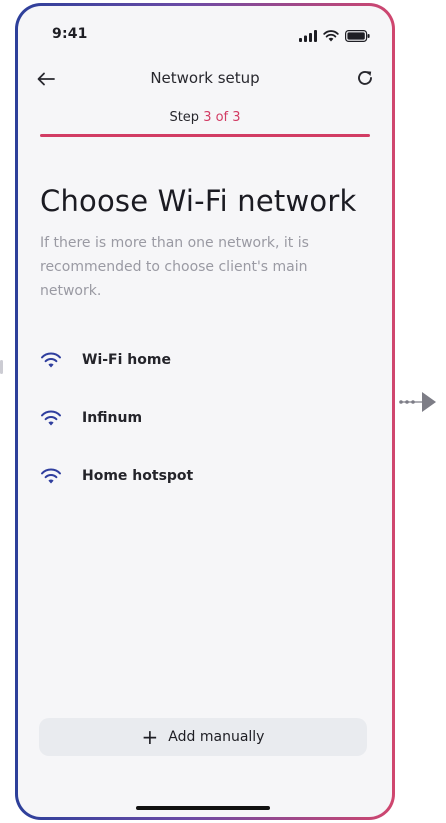 The height and width of the screenshot is (823, 446). What do you see at coordinates (138, 476) in the screenshot?
I see `network-name: Home hotspot` at bounding box center [138, 476].